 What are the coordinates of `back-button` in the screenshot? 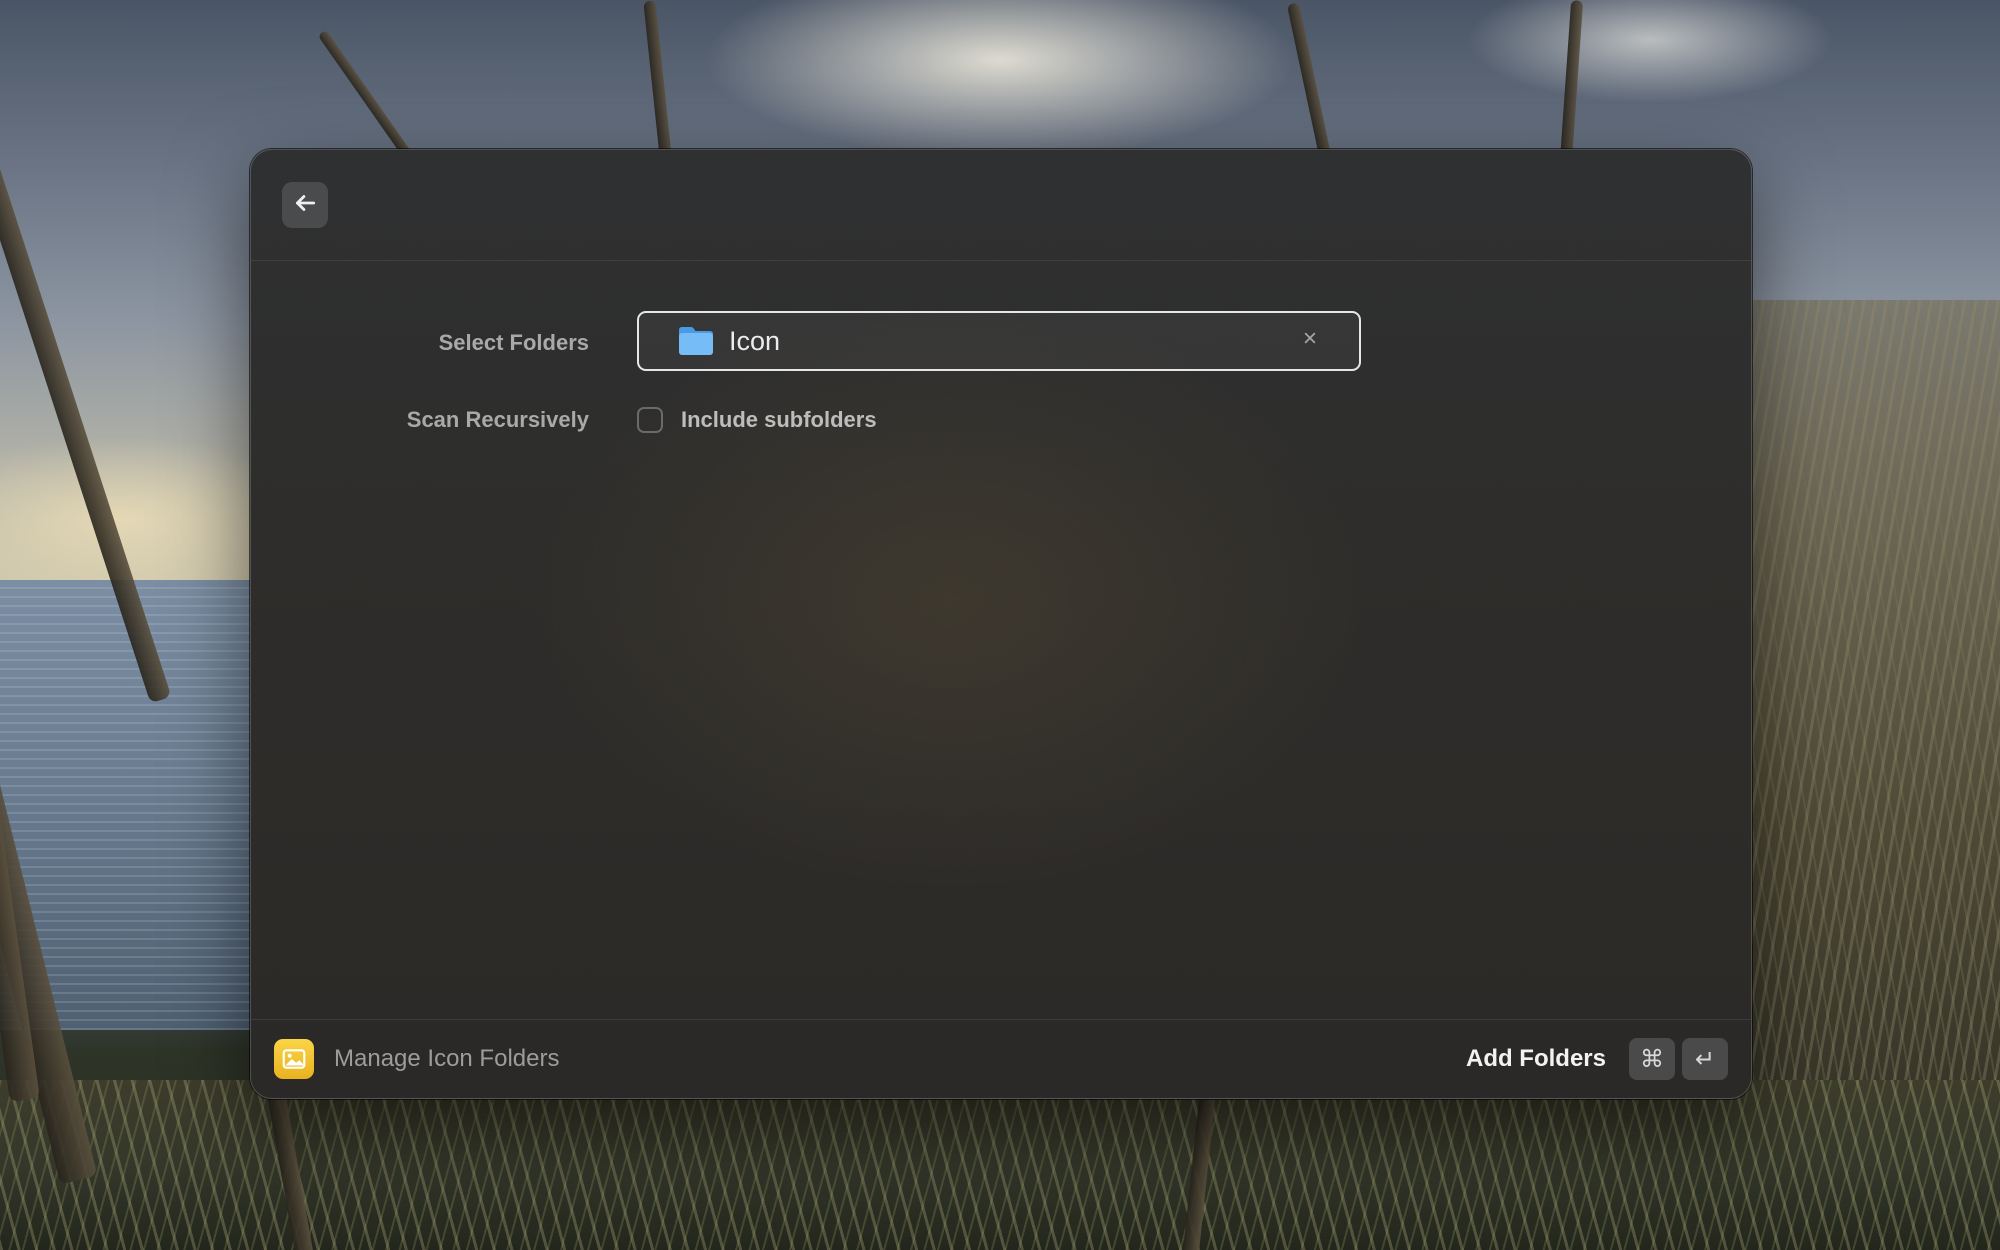 It's located at (305, 205).